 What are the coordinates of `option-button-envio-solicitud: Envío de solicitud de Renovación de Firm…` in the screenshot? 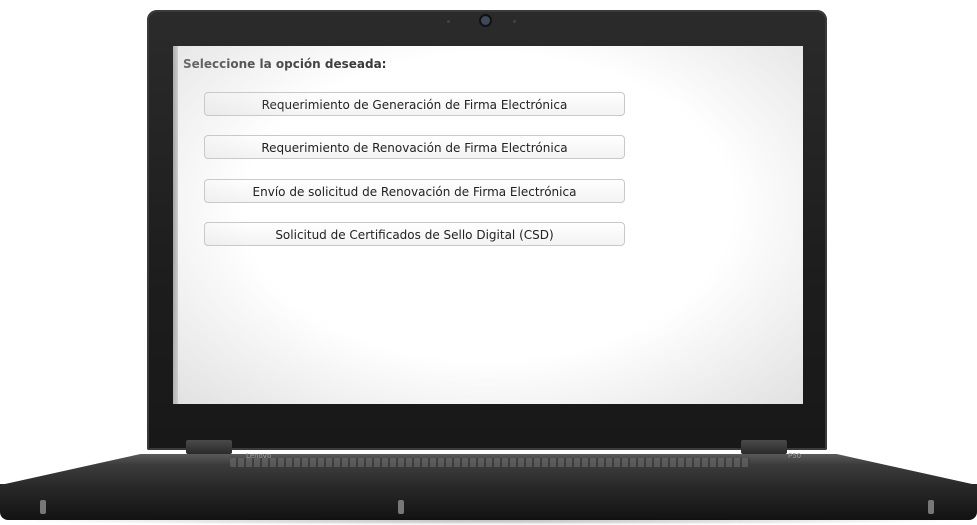 It's located at (414, 191).